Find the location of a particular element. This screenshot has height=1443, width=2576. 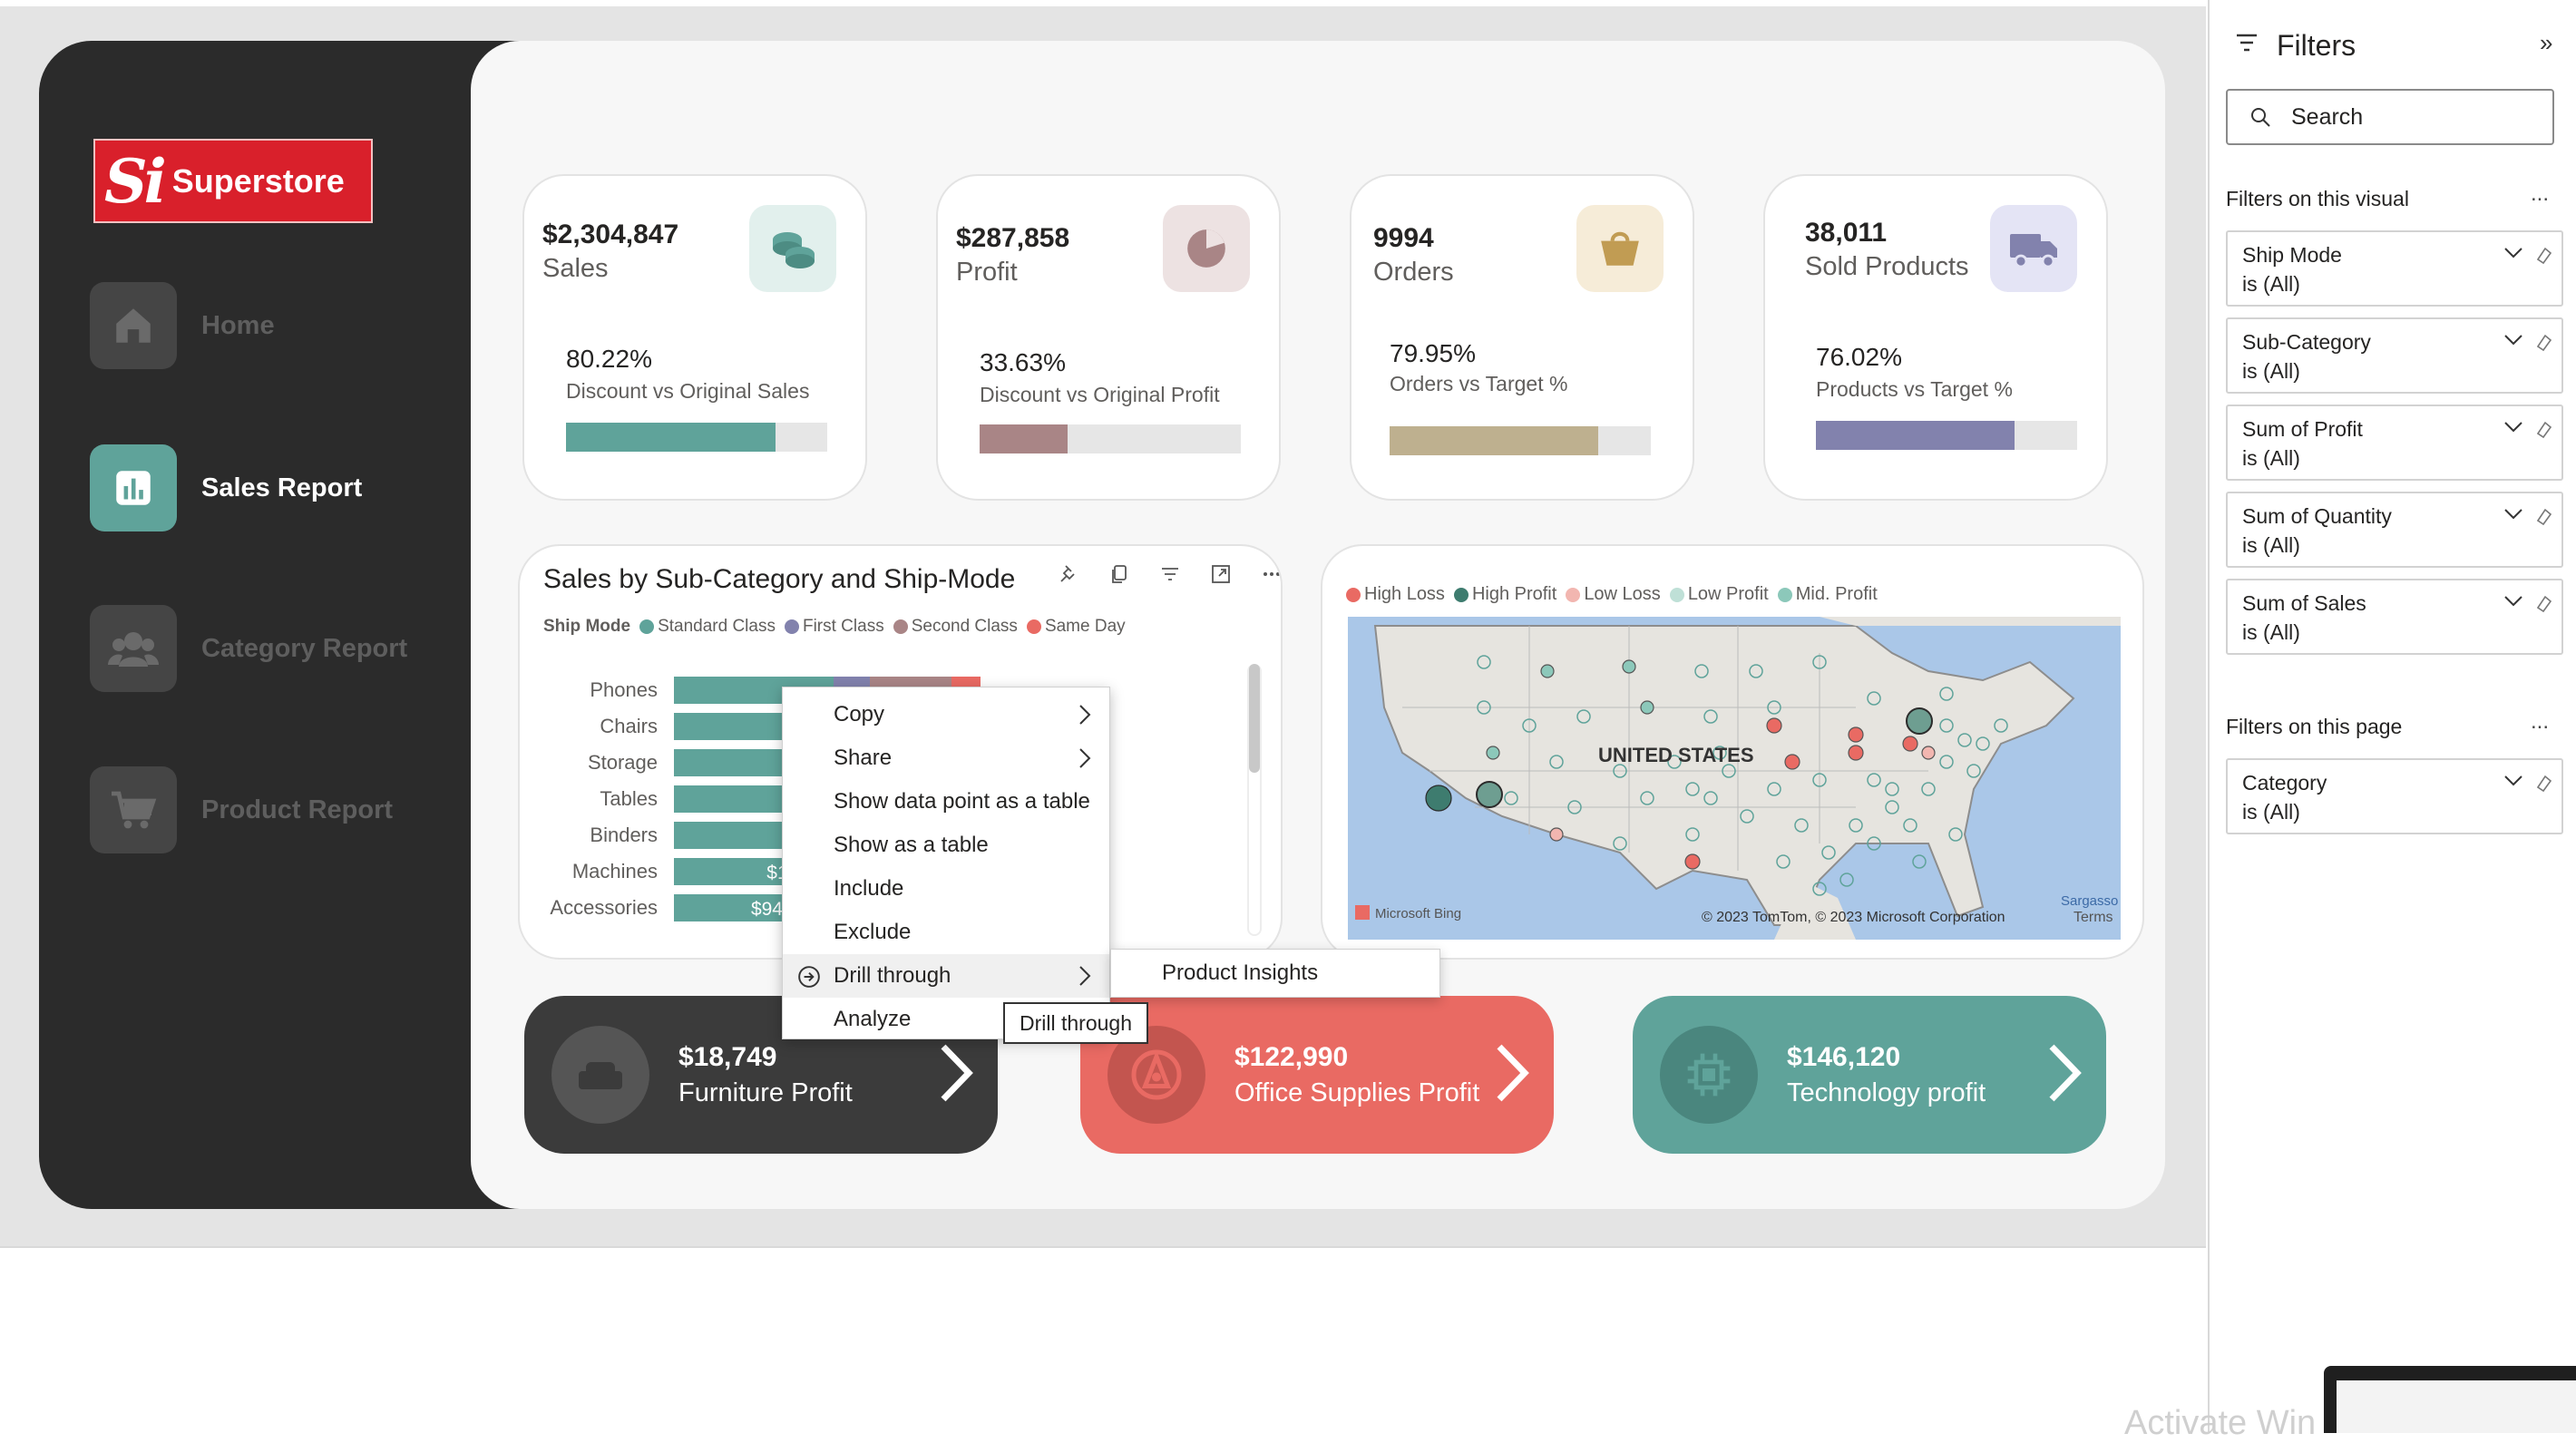

filter-card: Ship Mode is (All) is located at coordinates (2394, 268).